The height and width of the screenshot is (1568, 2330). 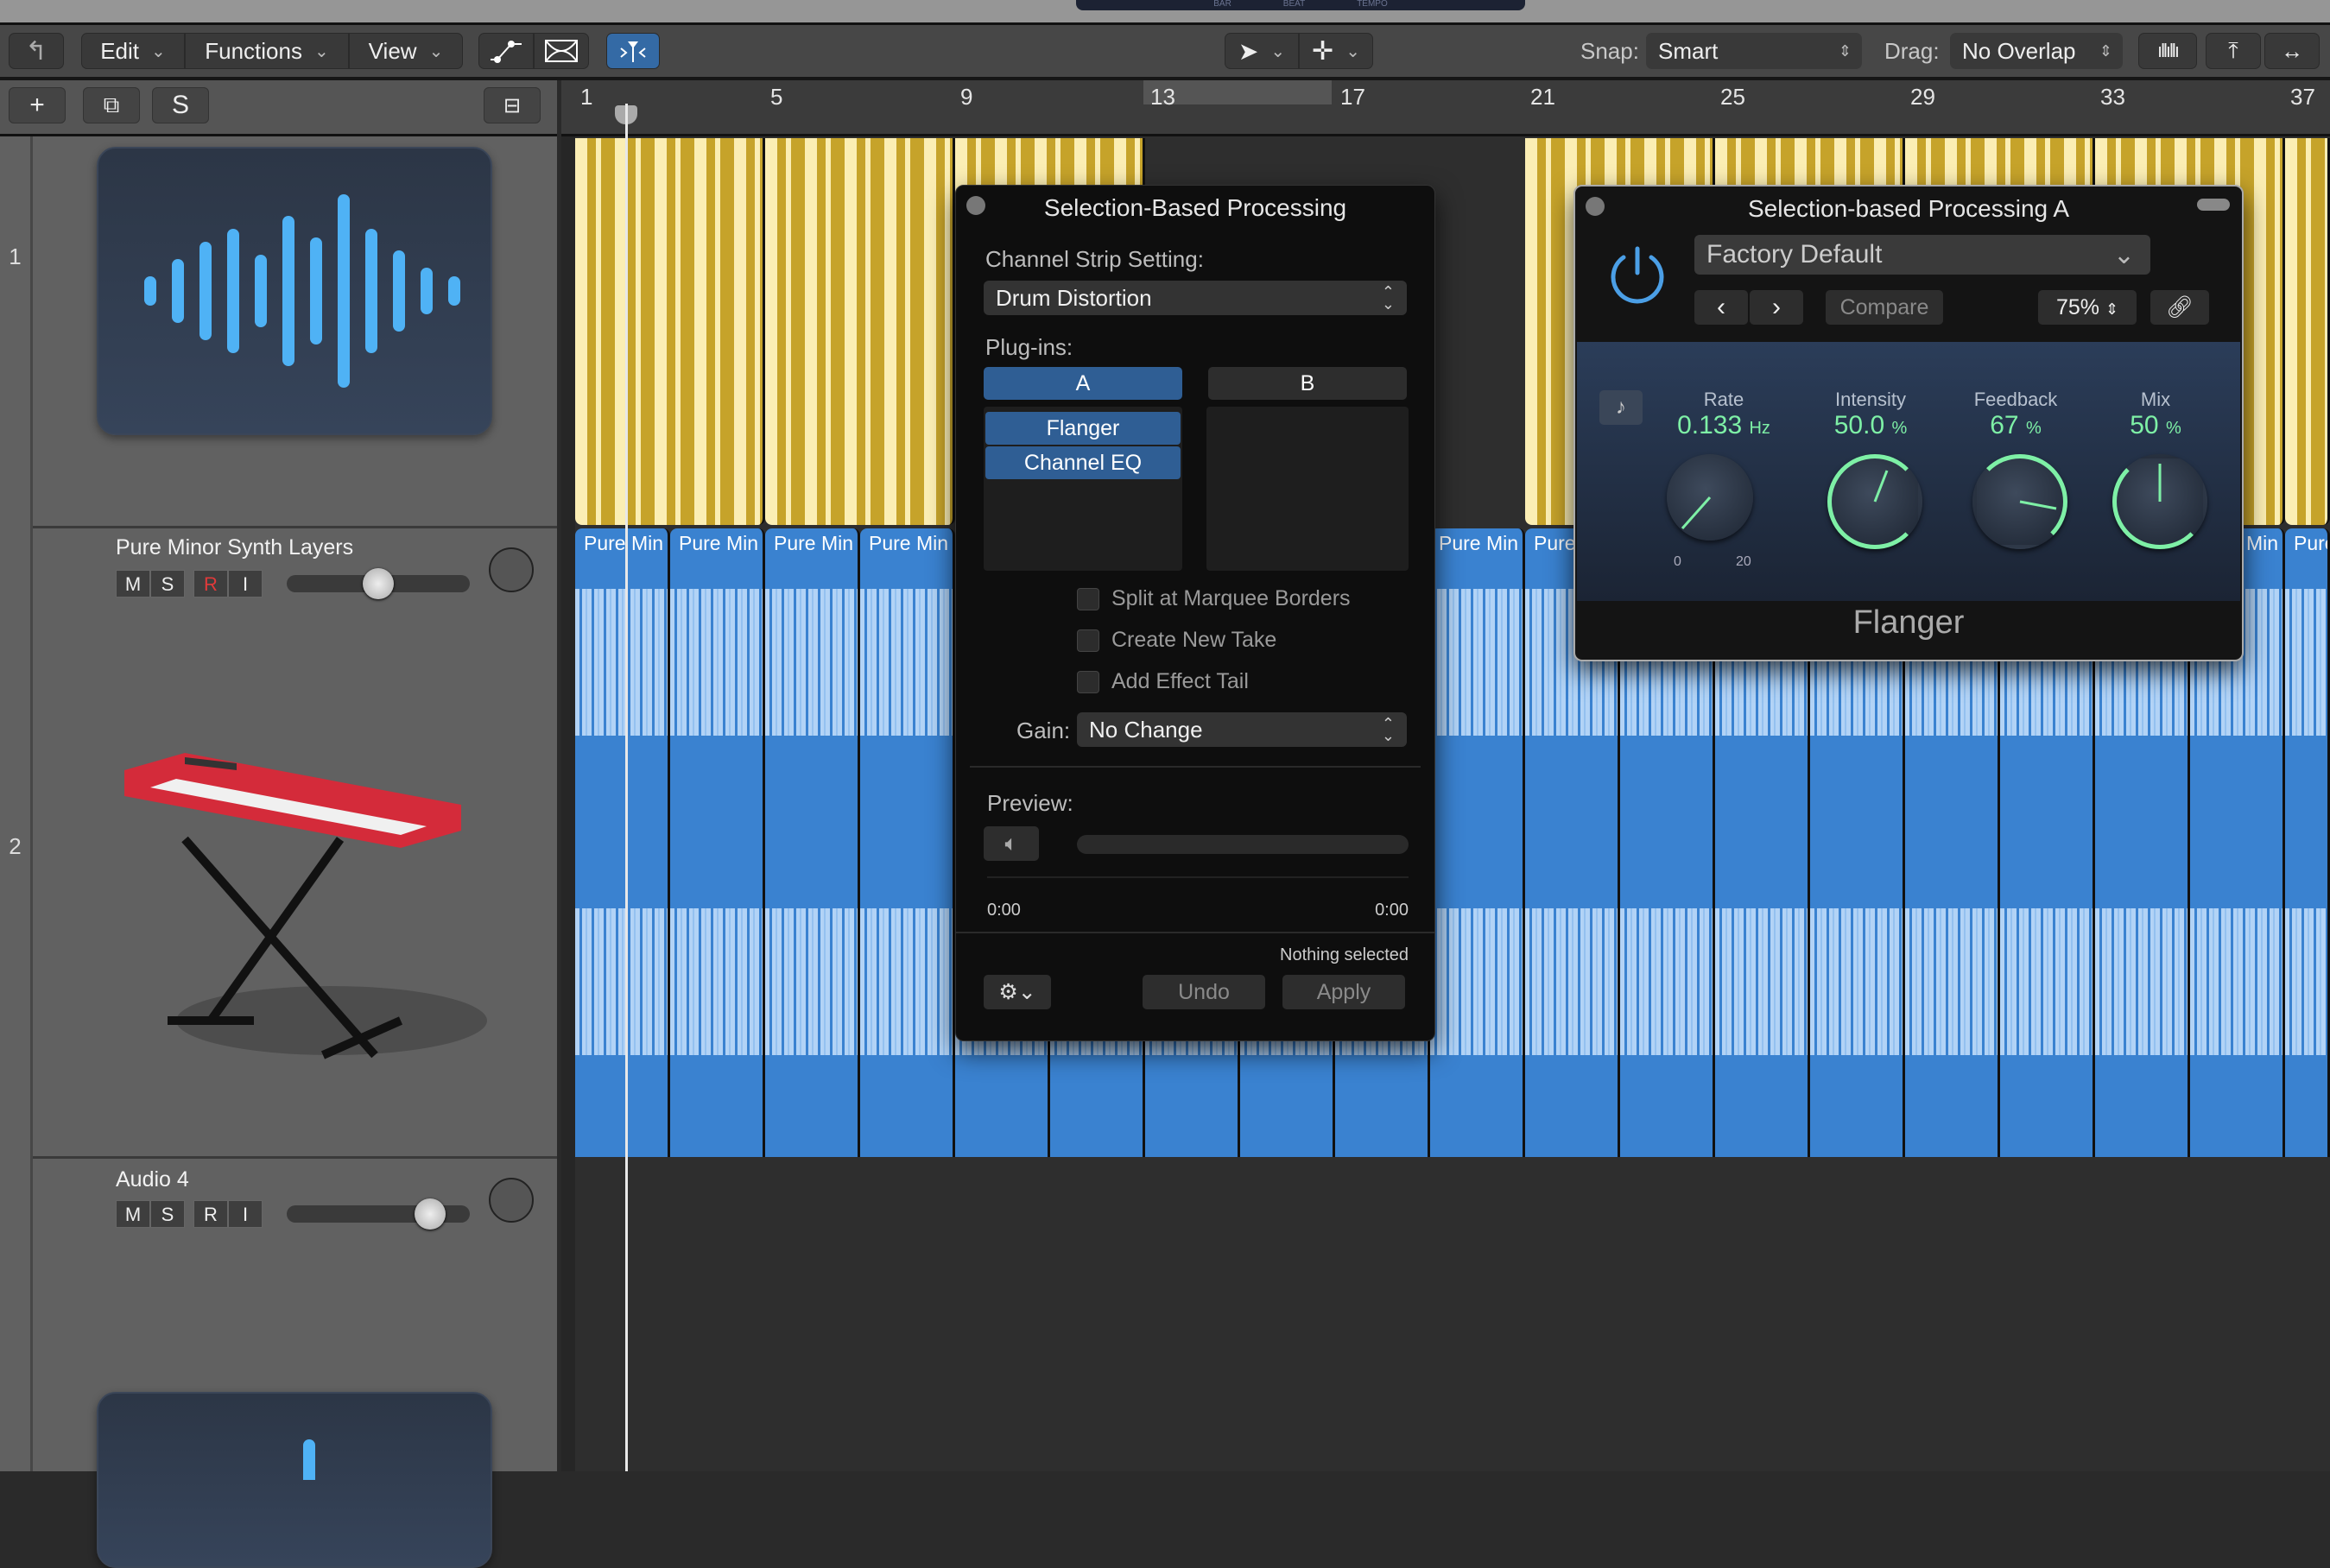 I want to click on rate-knob, so click(x=1710, y=497).